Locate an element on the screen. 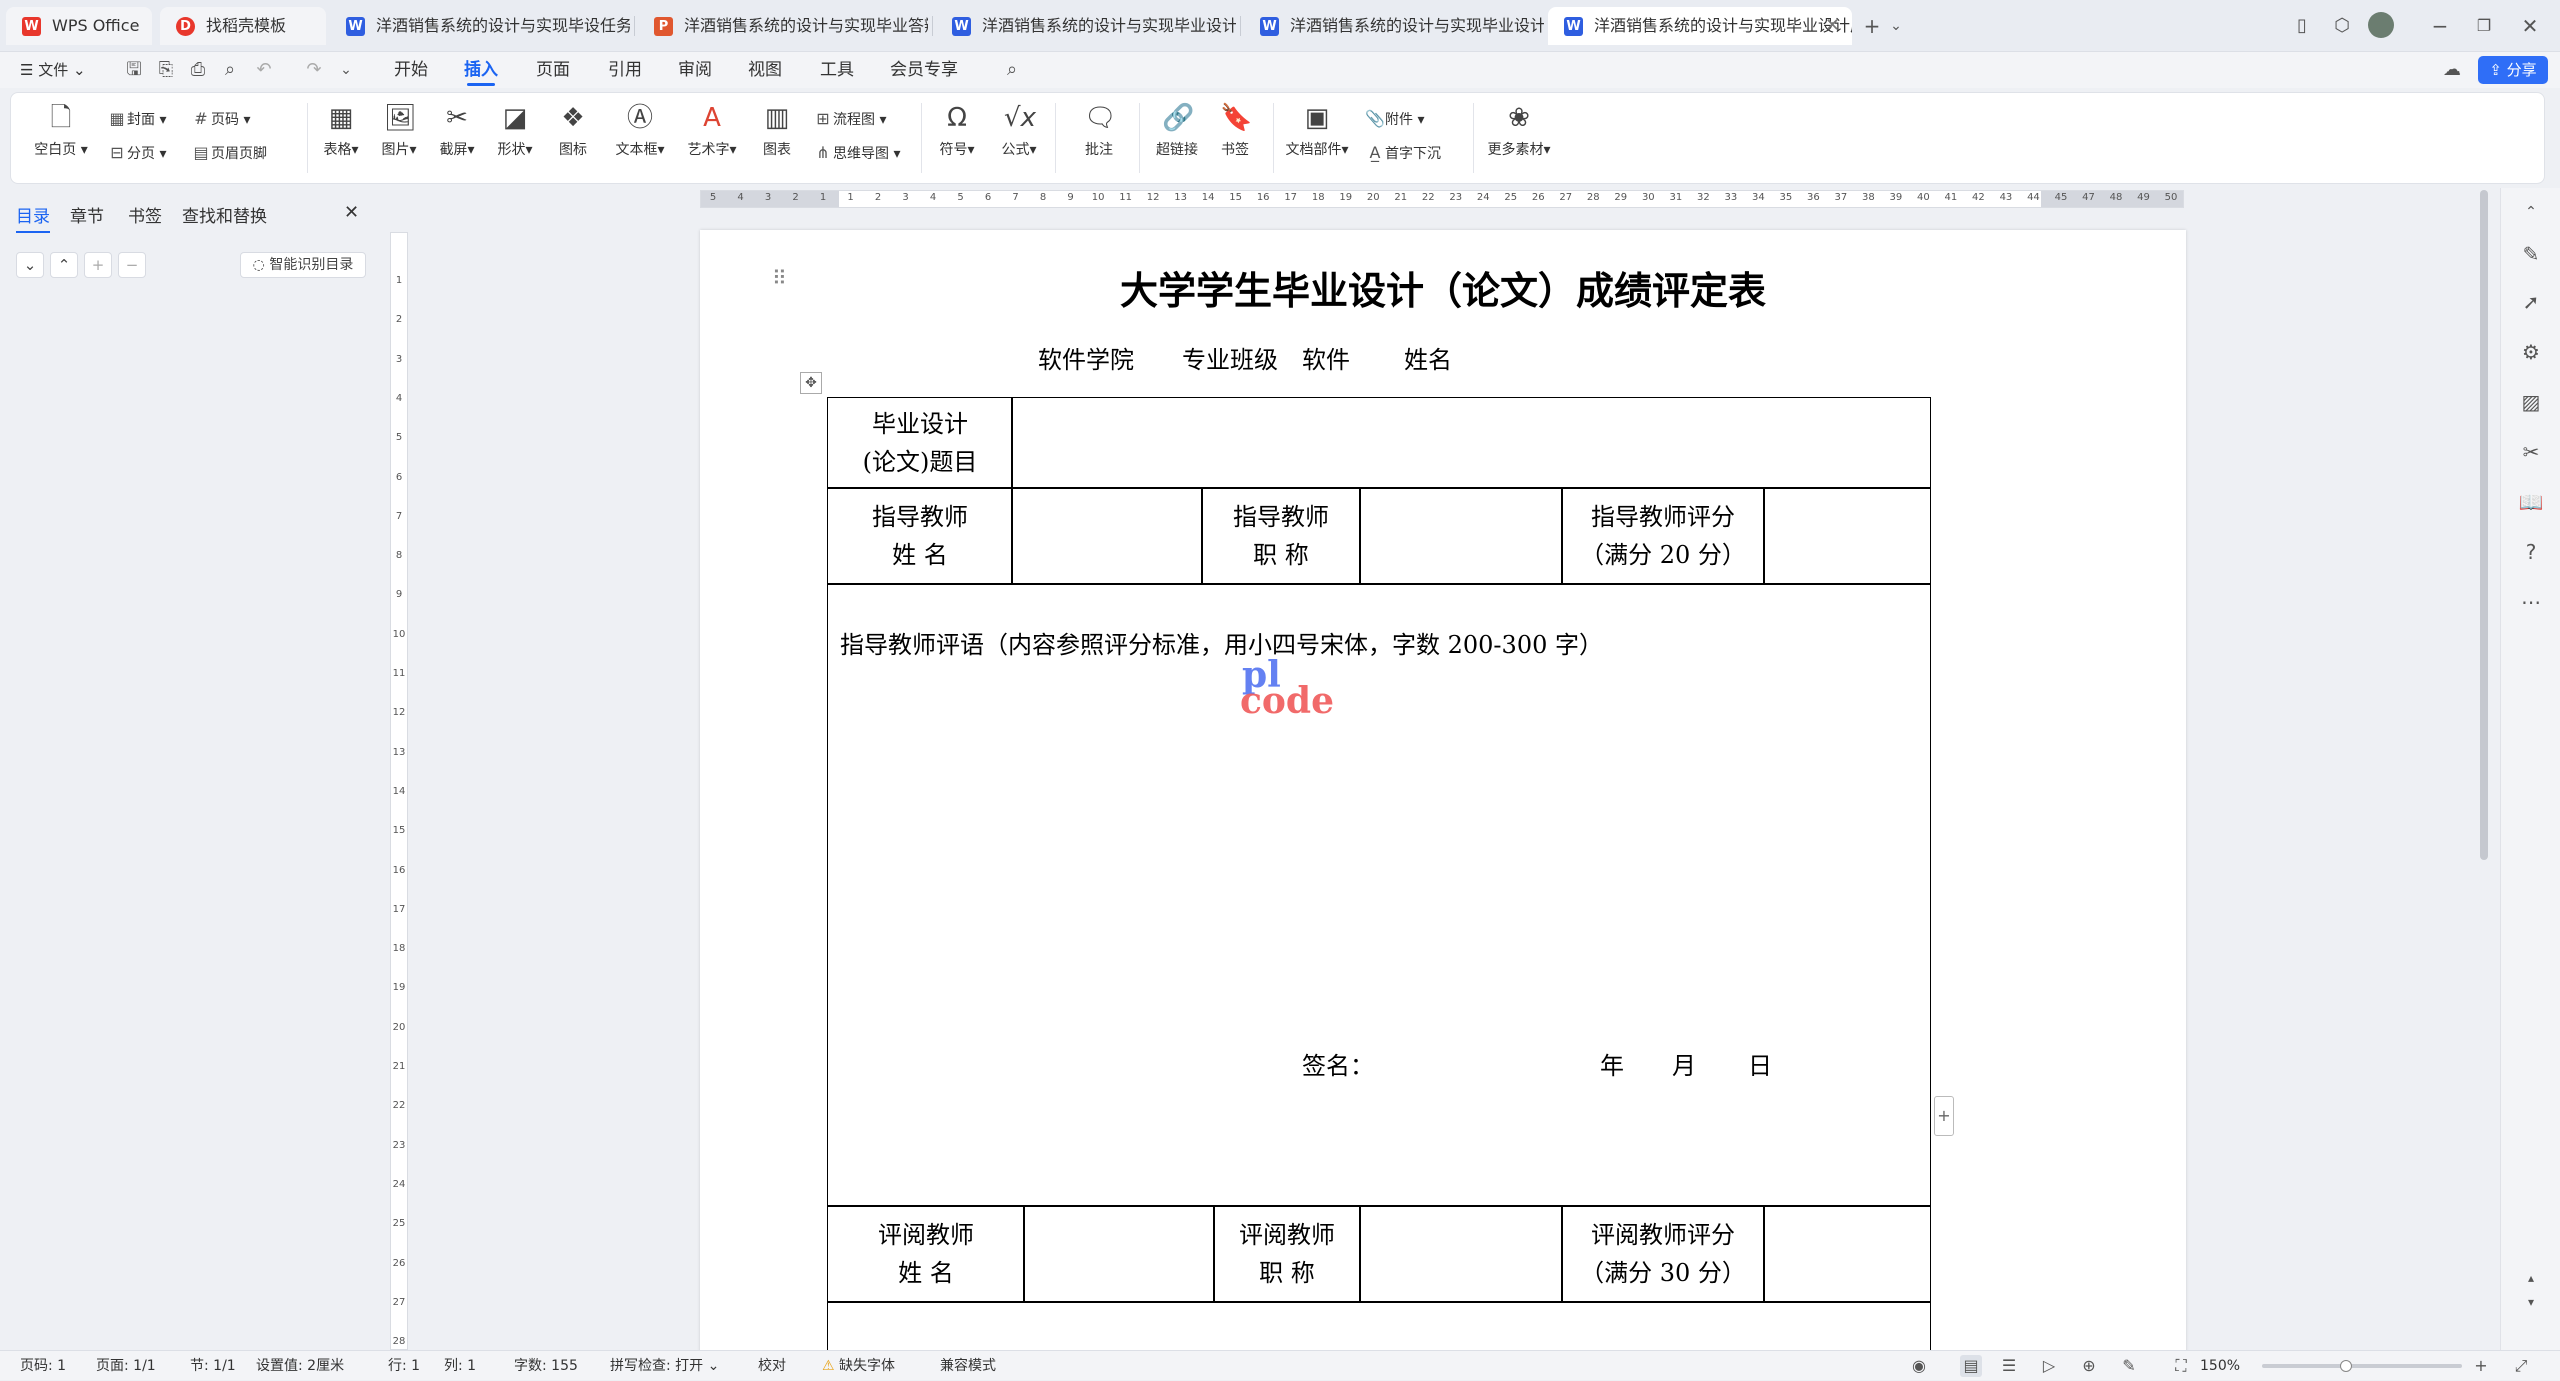  status-row: 行: 1 is located at coordinates (404, 1366).